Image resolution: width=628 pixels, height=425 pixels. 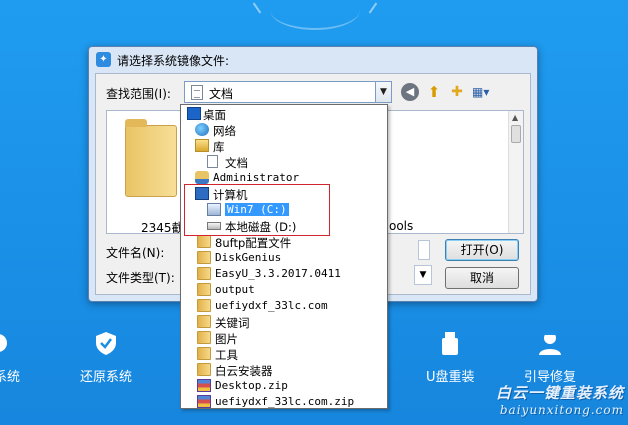 I want to click on engineer-icon, so click(x=550, y=343).